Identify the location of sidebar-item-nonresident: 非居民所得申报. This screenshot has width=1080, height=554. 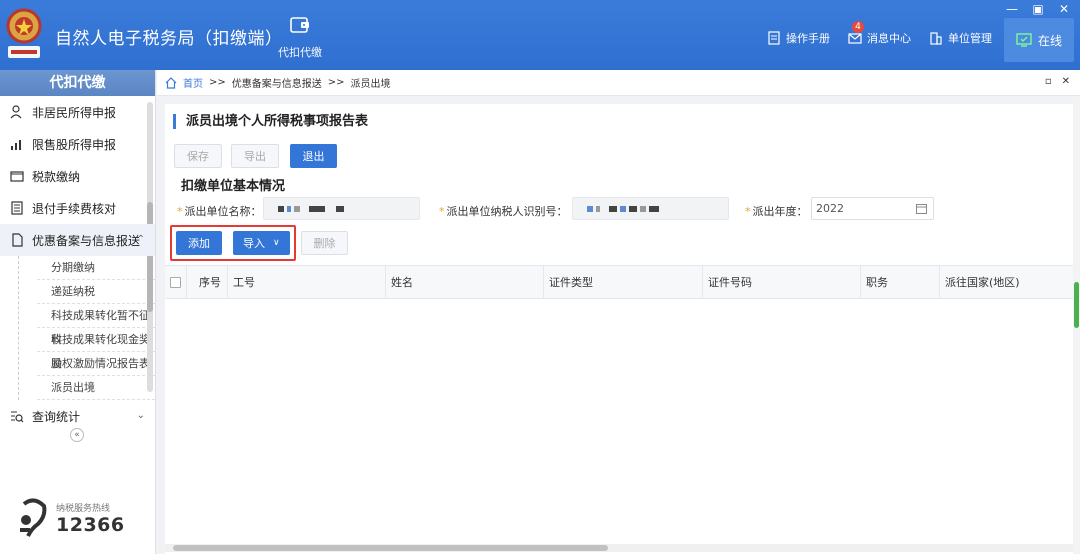
(77, 112).